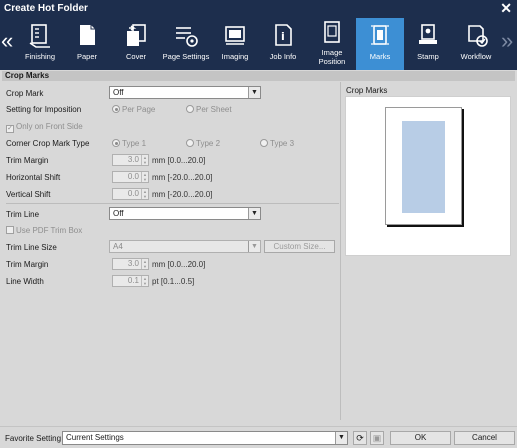 The image size is (517, 448). Describe the element at coordinates (28, 194) in the screenshot. I see `v-shift-label: Vertical Shift` at that location.